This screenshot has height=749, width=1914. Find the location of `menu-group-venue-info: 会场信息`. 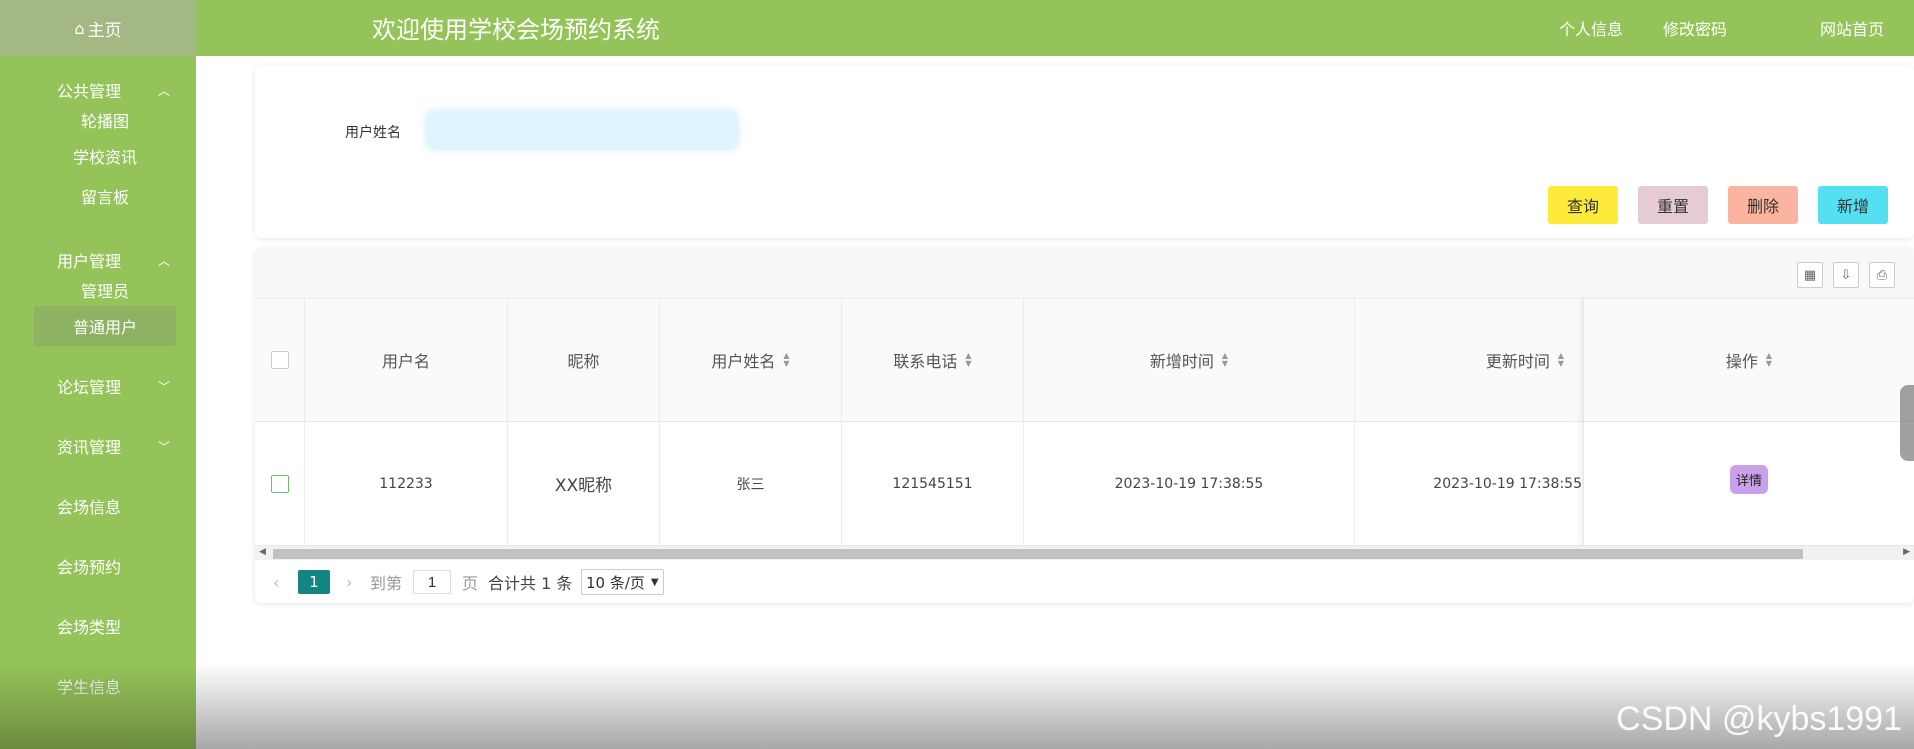

menu-group-venue-info: 会场信息 is located at coordinates (98, 506).